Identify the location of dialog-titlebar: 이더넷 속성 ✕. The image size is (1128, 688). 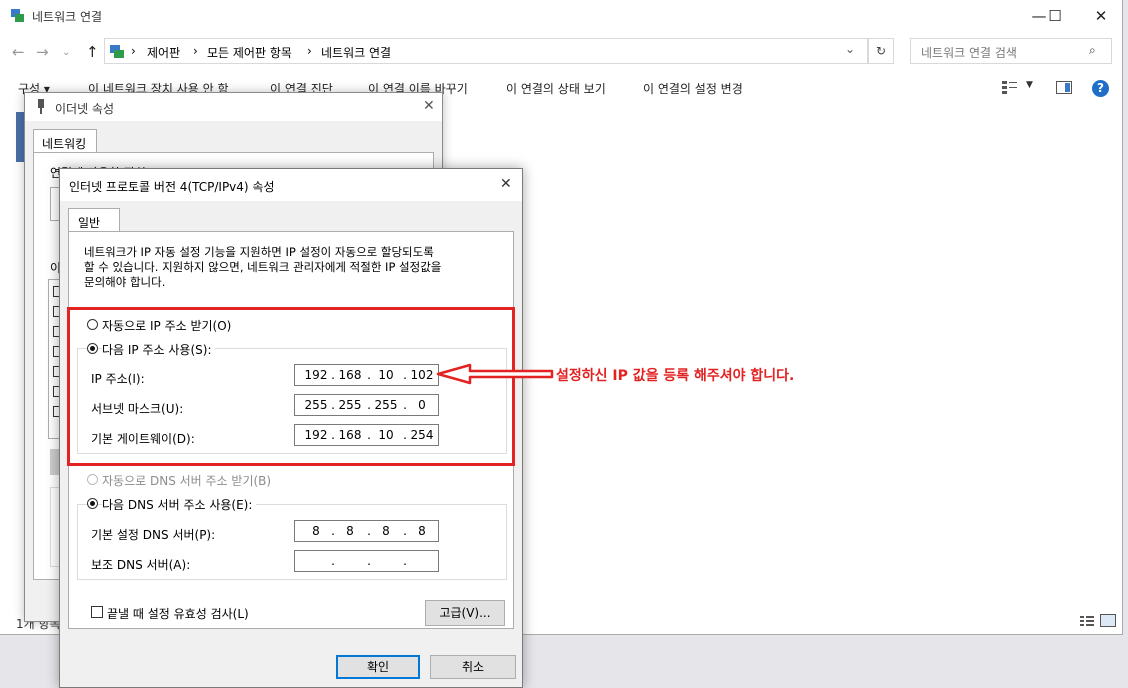
(233, 107).